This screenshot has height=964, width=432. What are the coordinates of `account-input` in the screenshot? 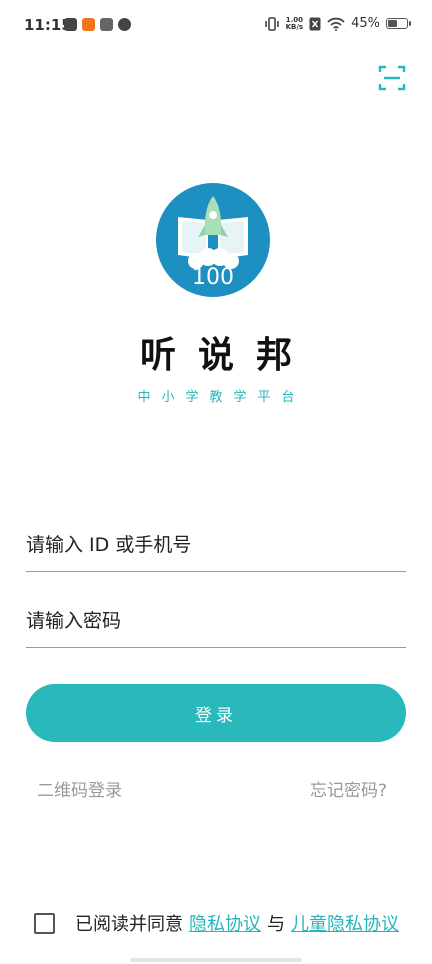 It's located at (216, 548).